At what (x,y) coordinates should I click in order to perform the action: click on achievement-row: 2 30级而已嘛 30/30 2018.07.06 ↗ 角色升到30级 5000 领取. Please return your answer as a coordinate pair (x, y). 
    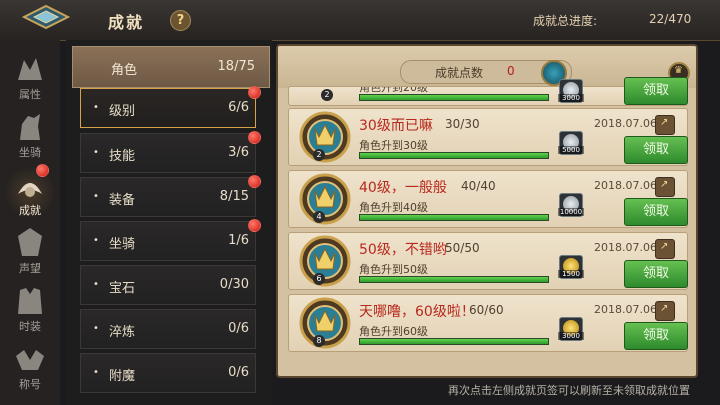
    Looking at the image, I should click on (488, 137).